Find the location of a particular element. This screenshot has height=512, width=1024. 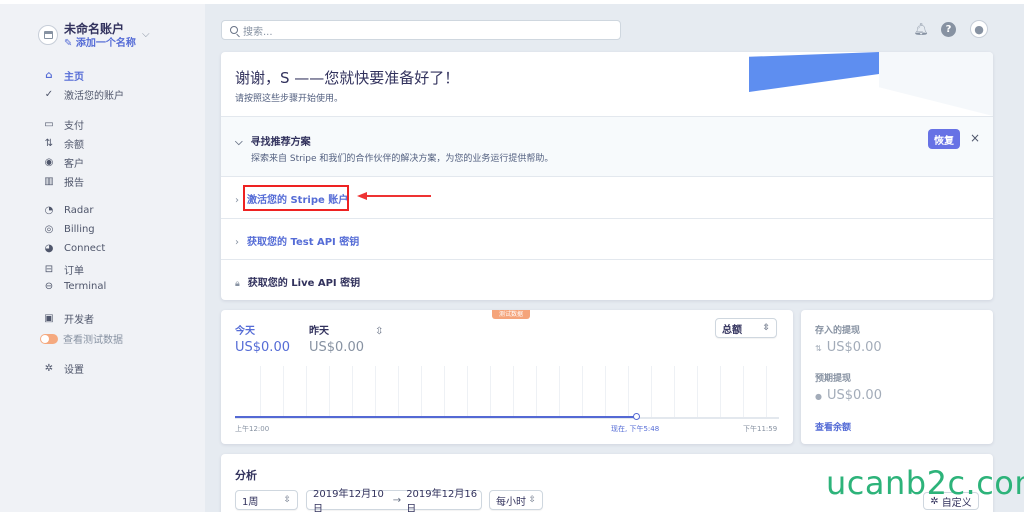

step-row-live-api: 🔒︎ 获取您的 Live API 密钥 is located at coordinates (607, 279).